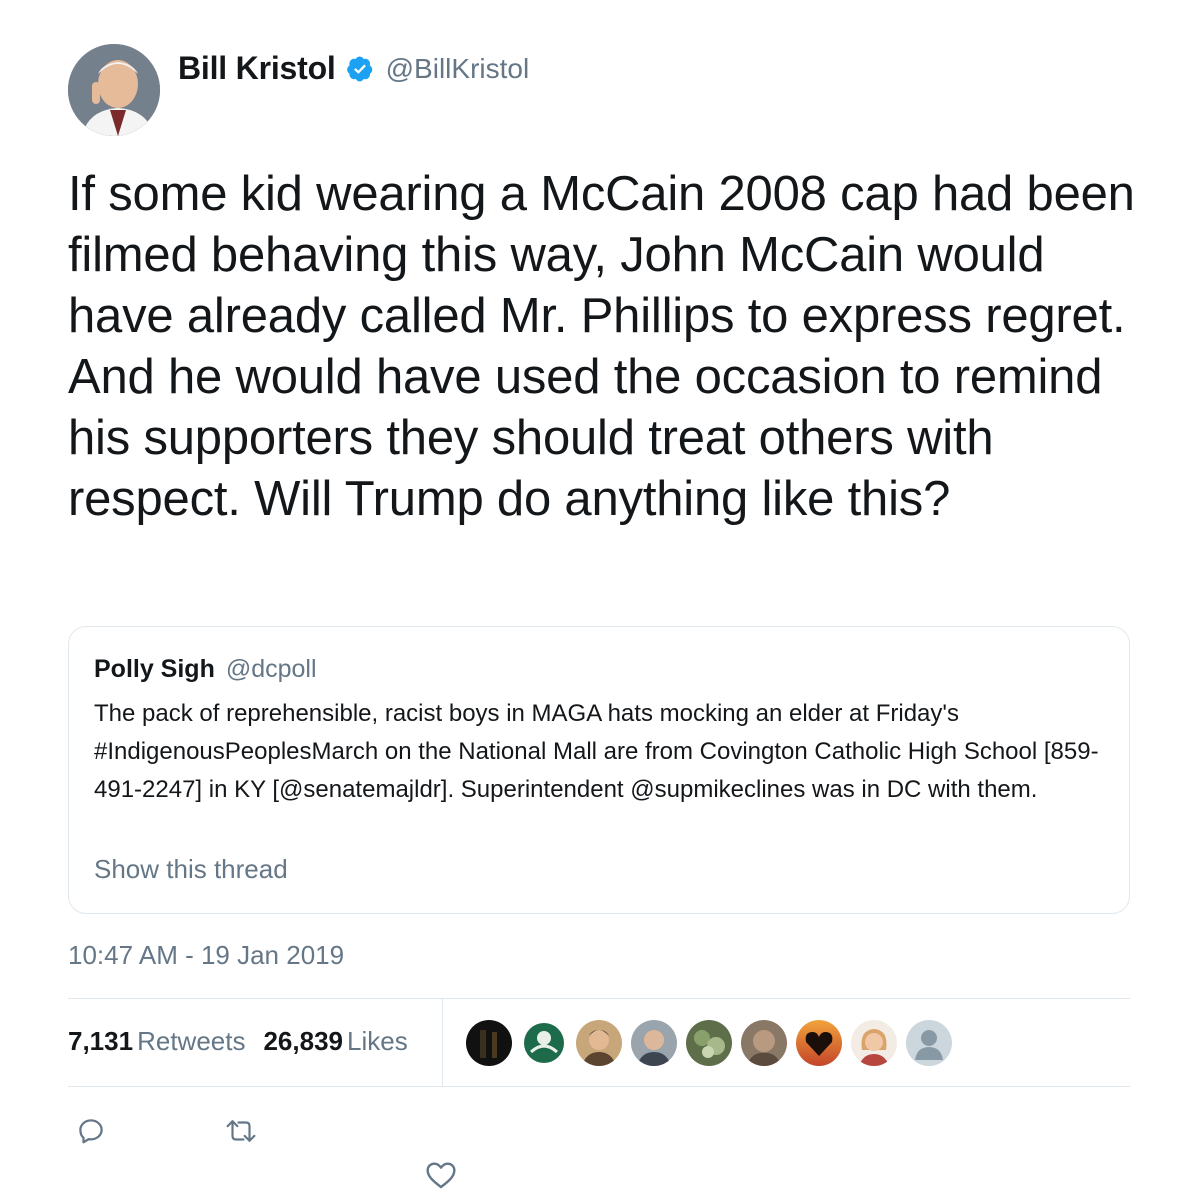  I want to click on liker-avatars, so click(713, 1043).